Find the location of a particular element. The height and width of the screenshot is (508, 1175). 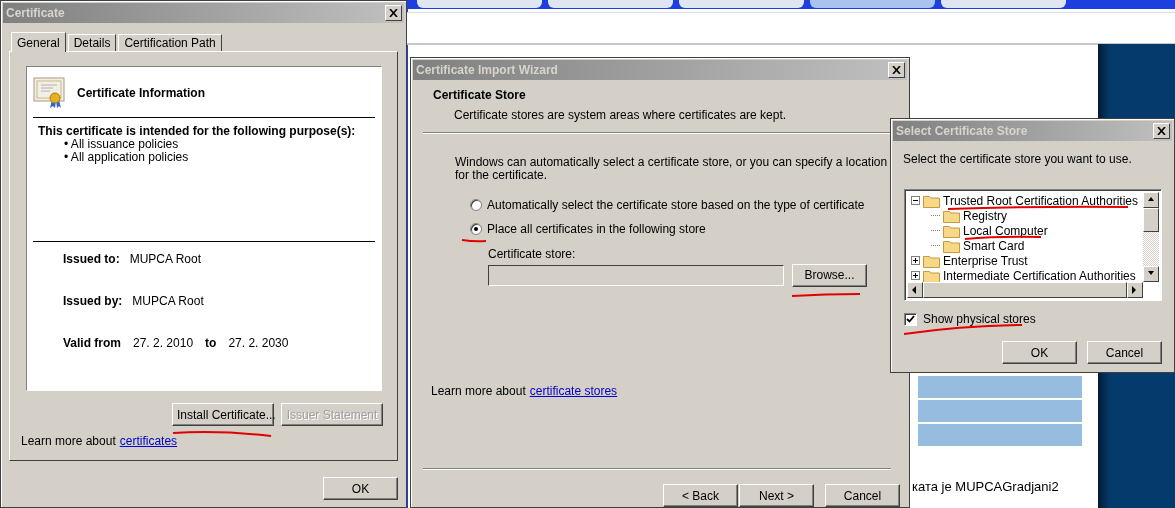

section-title: Certificate Information is located at coordinates (141, 93).